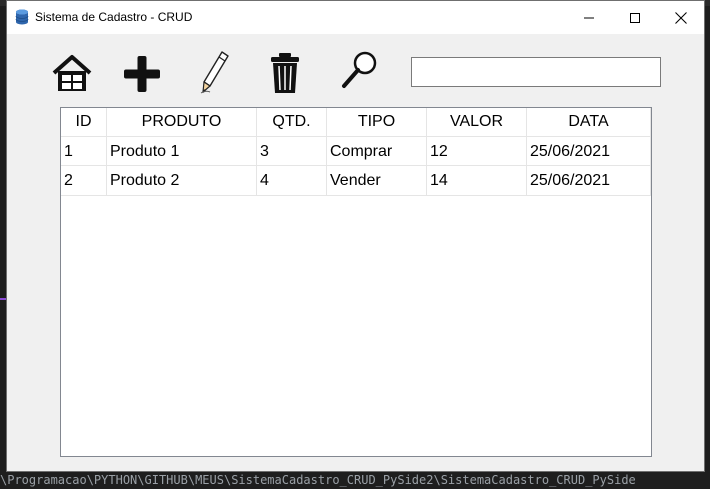 The image size is (710, 489). What do you see at coordinates (22, 17) in the screenshot?
I see `database-app-icon` at bounding box center [22, 17].